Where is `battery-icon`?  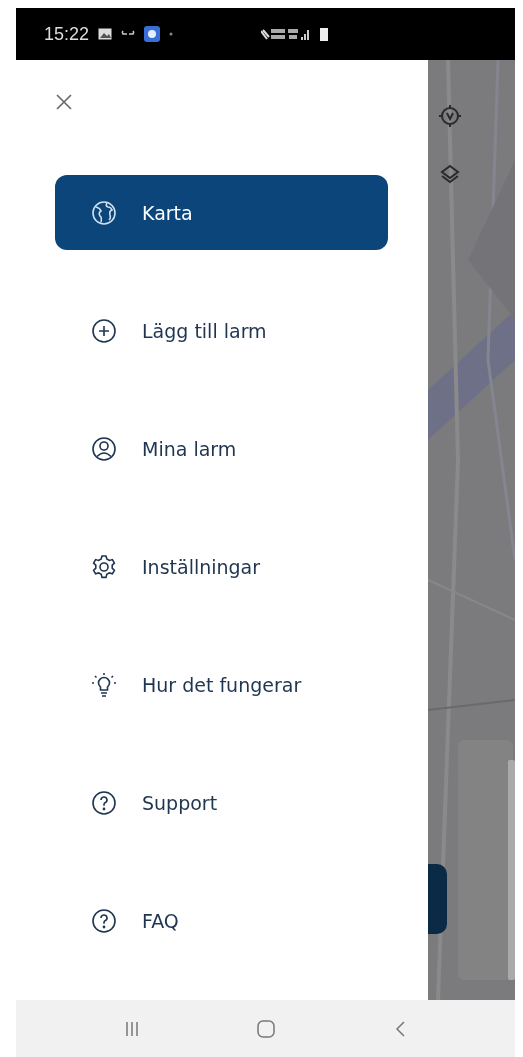 battery-icon is located at coordinates (324, 34).